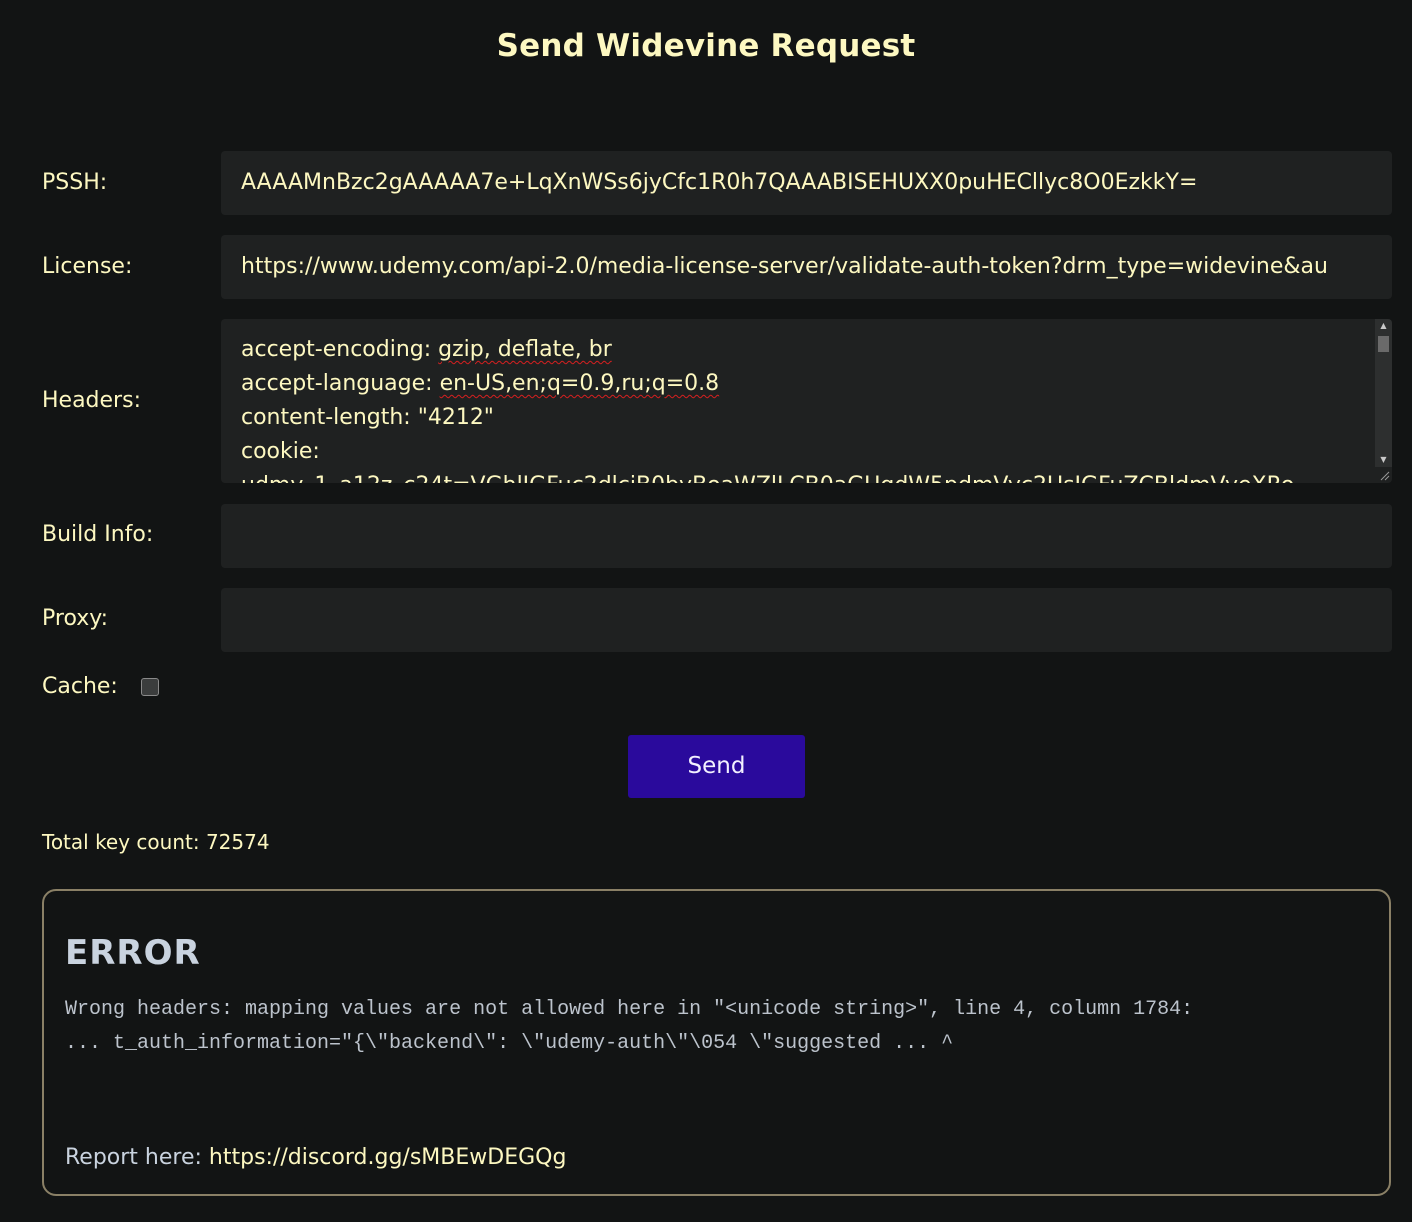 The width and height of the screenshot is (1412, 1222). Describe the element at coordinates (579, 383) in the screenshot. I see `spellcheck-word: en-US,en;q=0.9,ru;q=0.8` at that location.